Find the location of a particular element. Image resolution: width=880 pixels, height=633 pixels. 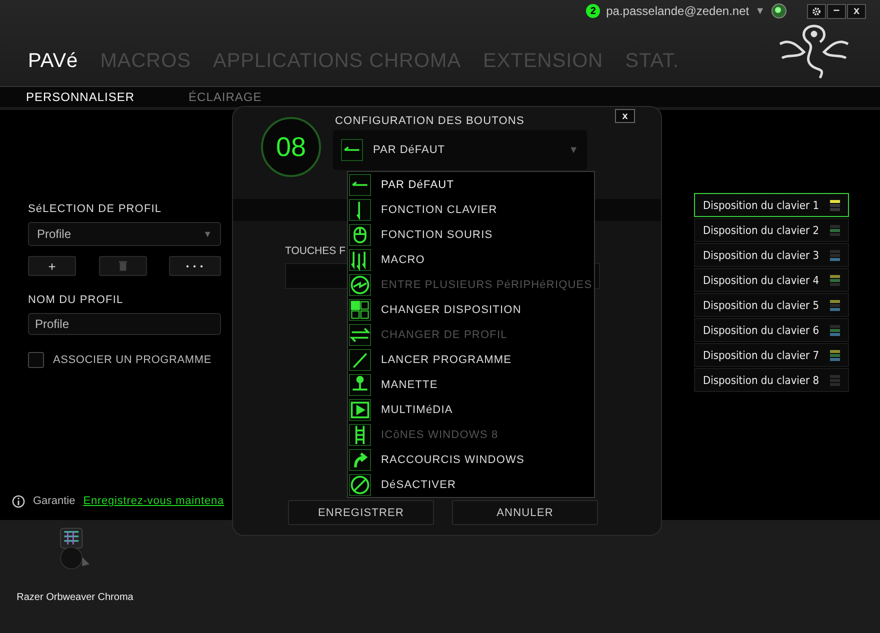

dialog-title: CONFIGURATION DES BOUTONS is located at coordinates (430, 121).